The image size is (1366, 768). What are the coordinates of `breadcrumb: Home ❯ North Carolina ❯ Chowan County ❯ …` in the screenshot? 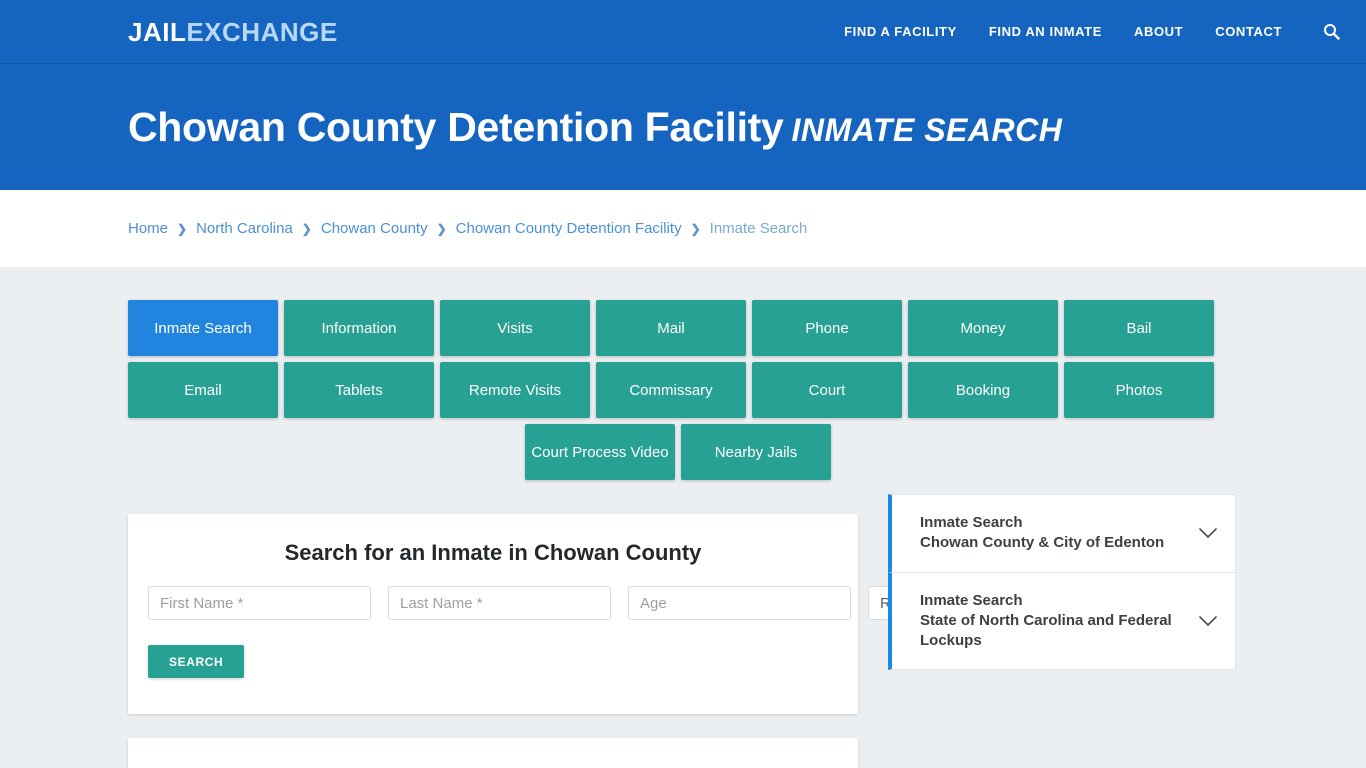 It's located at (467, 228).